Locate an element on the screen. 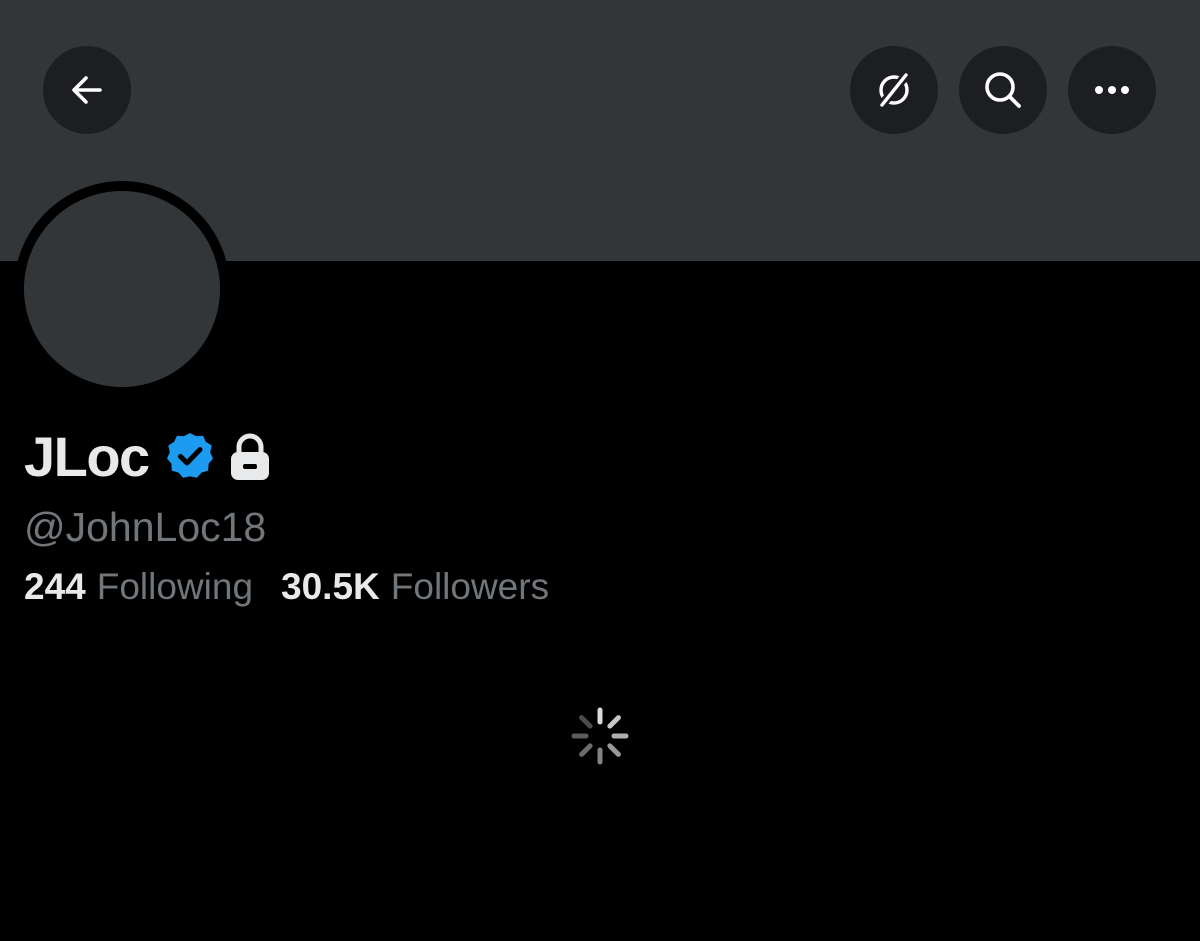 This screenshot has height=941, width=1200. grok-icon is located at coordinates (894, 90).